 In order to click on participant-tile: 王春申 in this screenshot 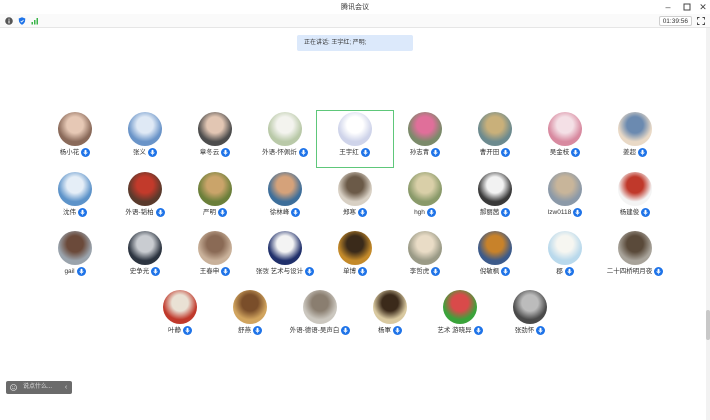, I will do `click(215, 258)`.